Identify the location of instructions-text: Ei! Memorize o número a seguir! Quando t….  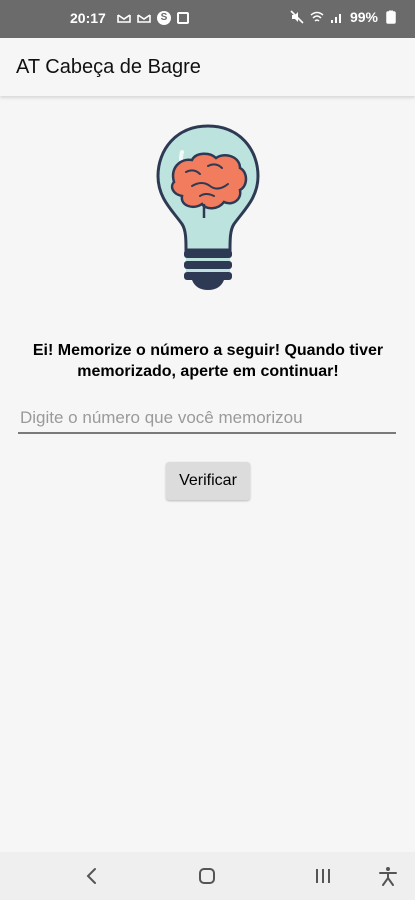
(208, 361).